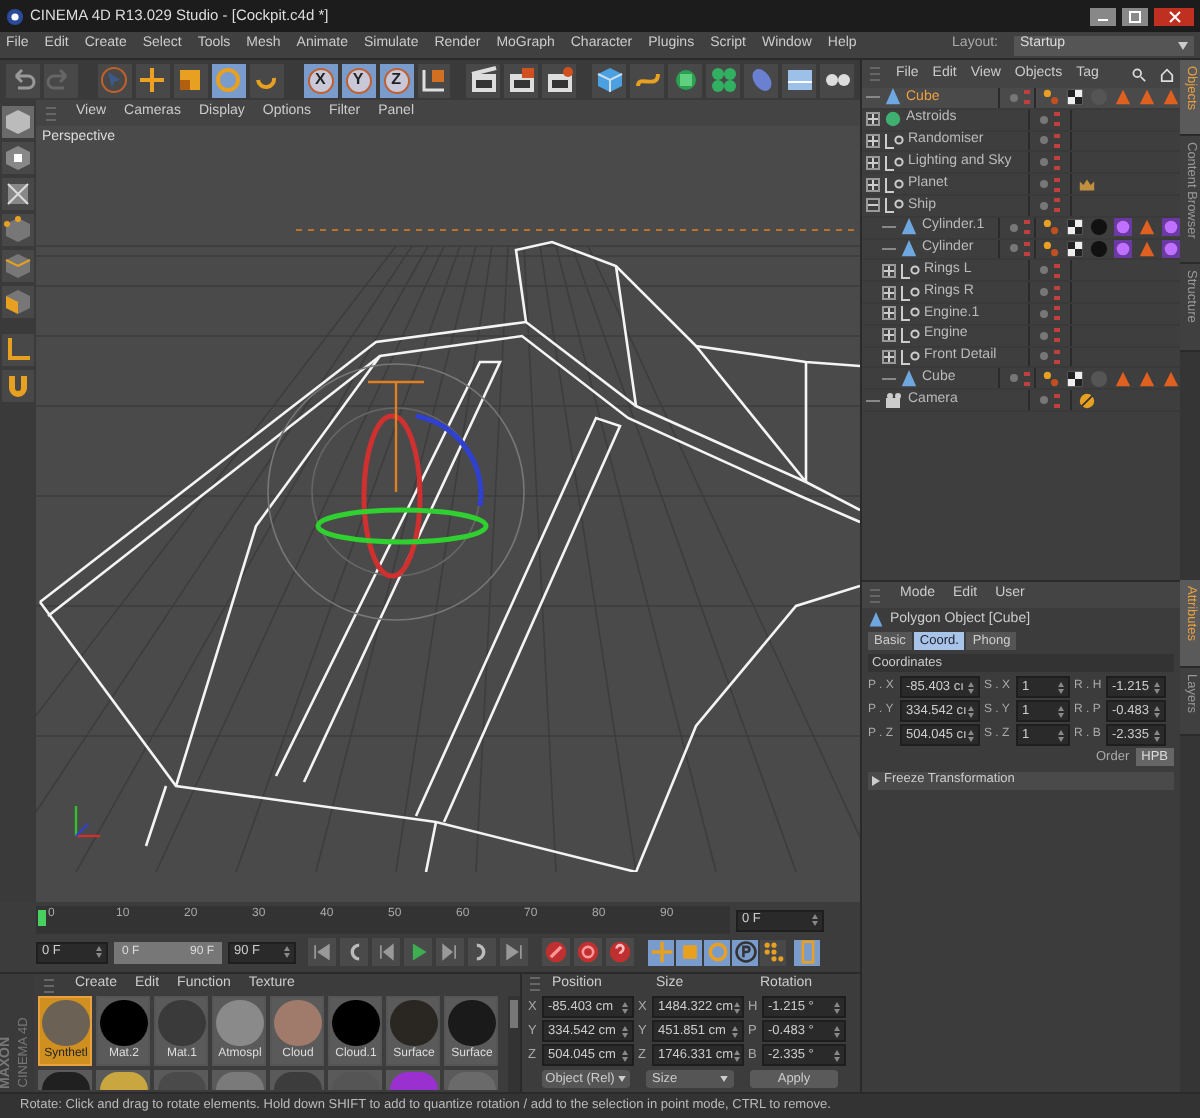  I want to click on skip-end-button, so click(514, 952).